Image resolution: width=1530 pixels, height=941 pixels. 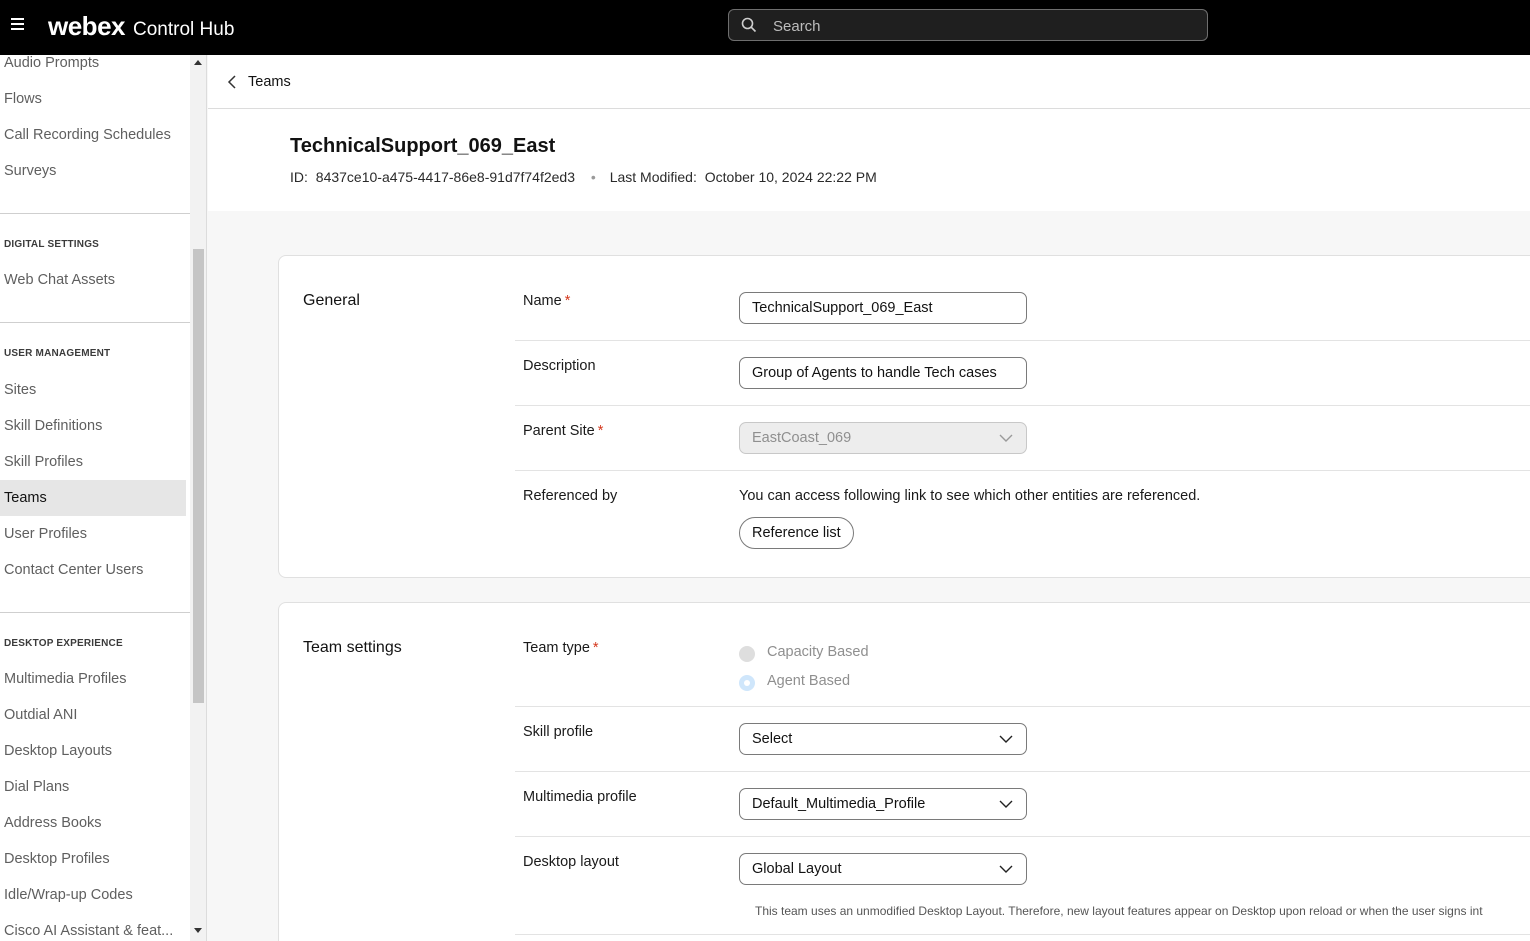 What do you see at coordinates (570, 496) in the screenshot?
I see `referenced-by-label: Referenced by` at bounding box center [570, 496].